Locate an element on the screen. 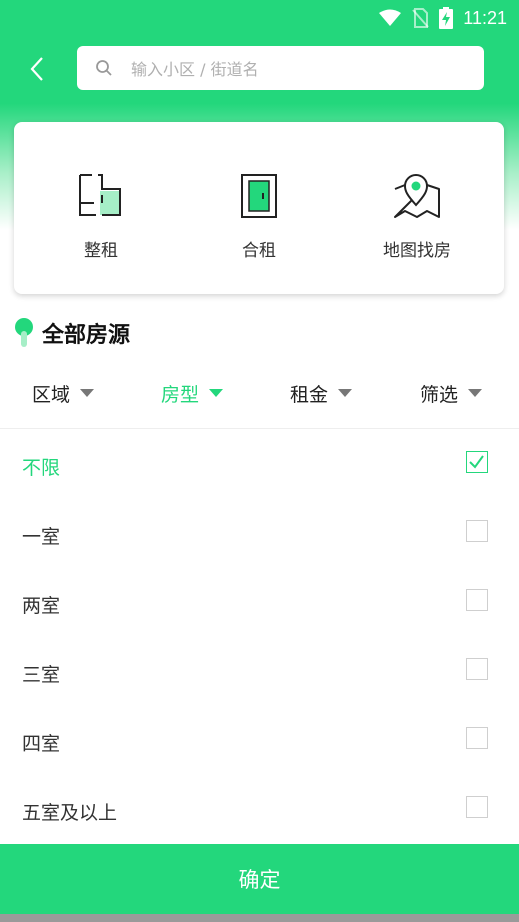 The width and height of the screenshot is (519, 922). filter-area: 区域 is located at coordinates (63, 393).